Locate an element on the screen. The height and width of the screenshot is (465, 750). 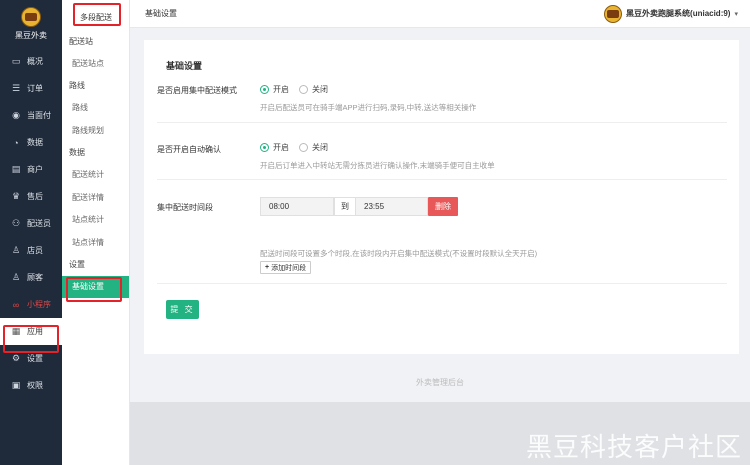
user-menu: 黑豆外卖跑腿系统(uniacid:9) ▾ is located at coordinates (671, 13).